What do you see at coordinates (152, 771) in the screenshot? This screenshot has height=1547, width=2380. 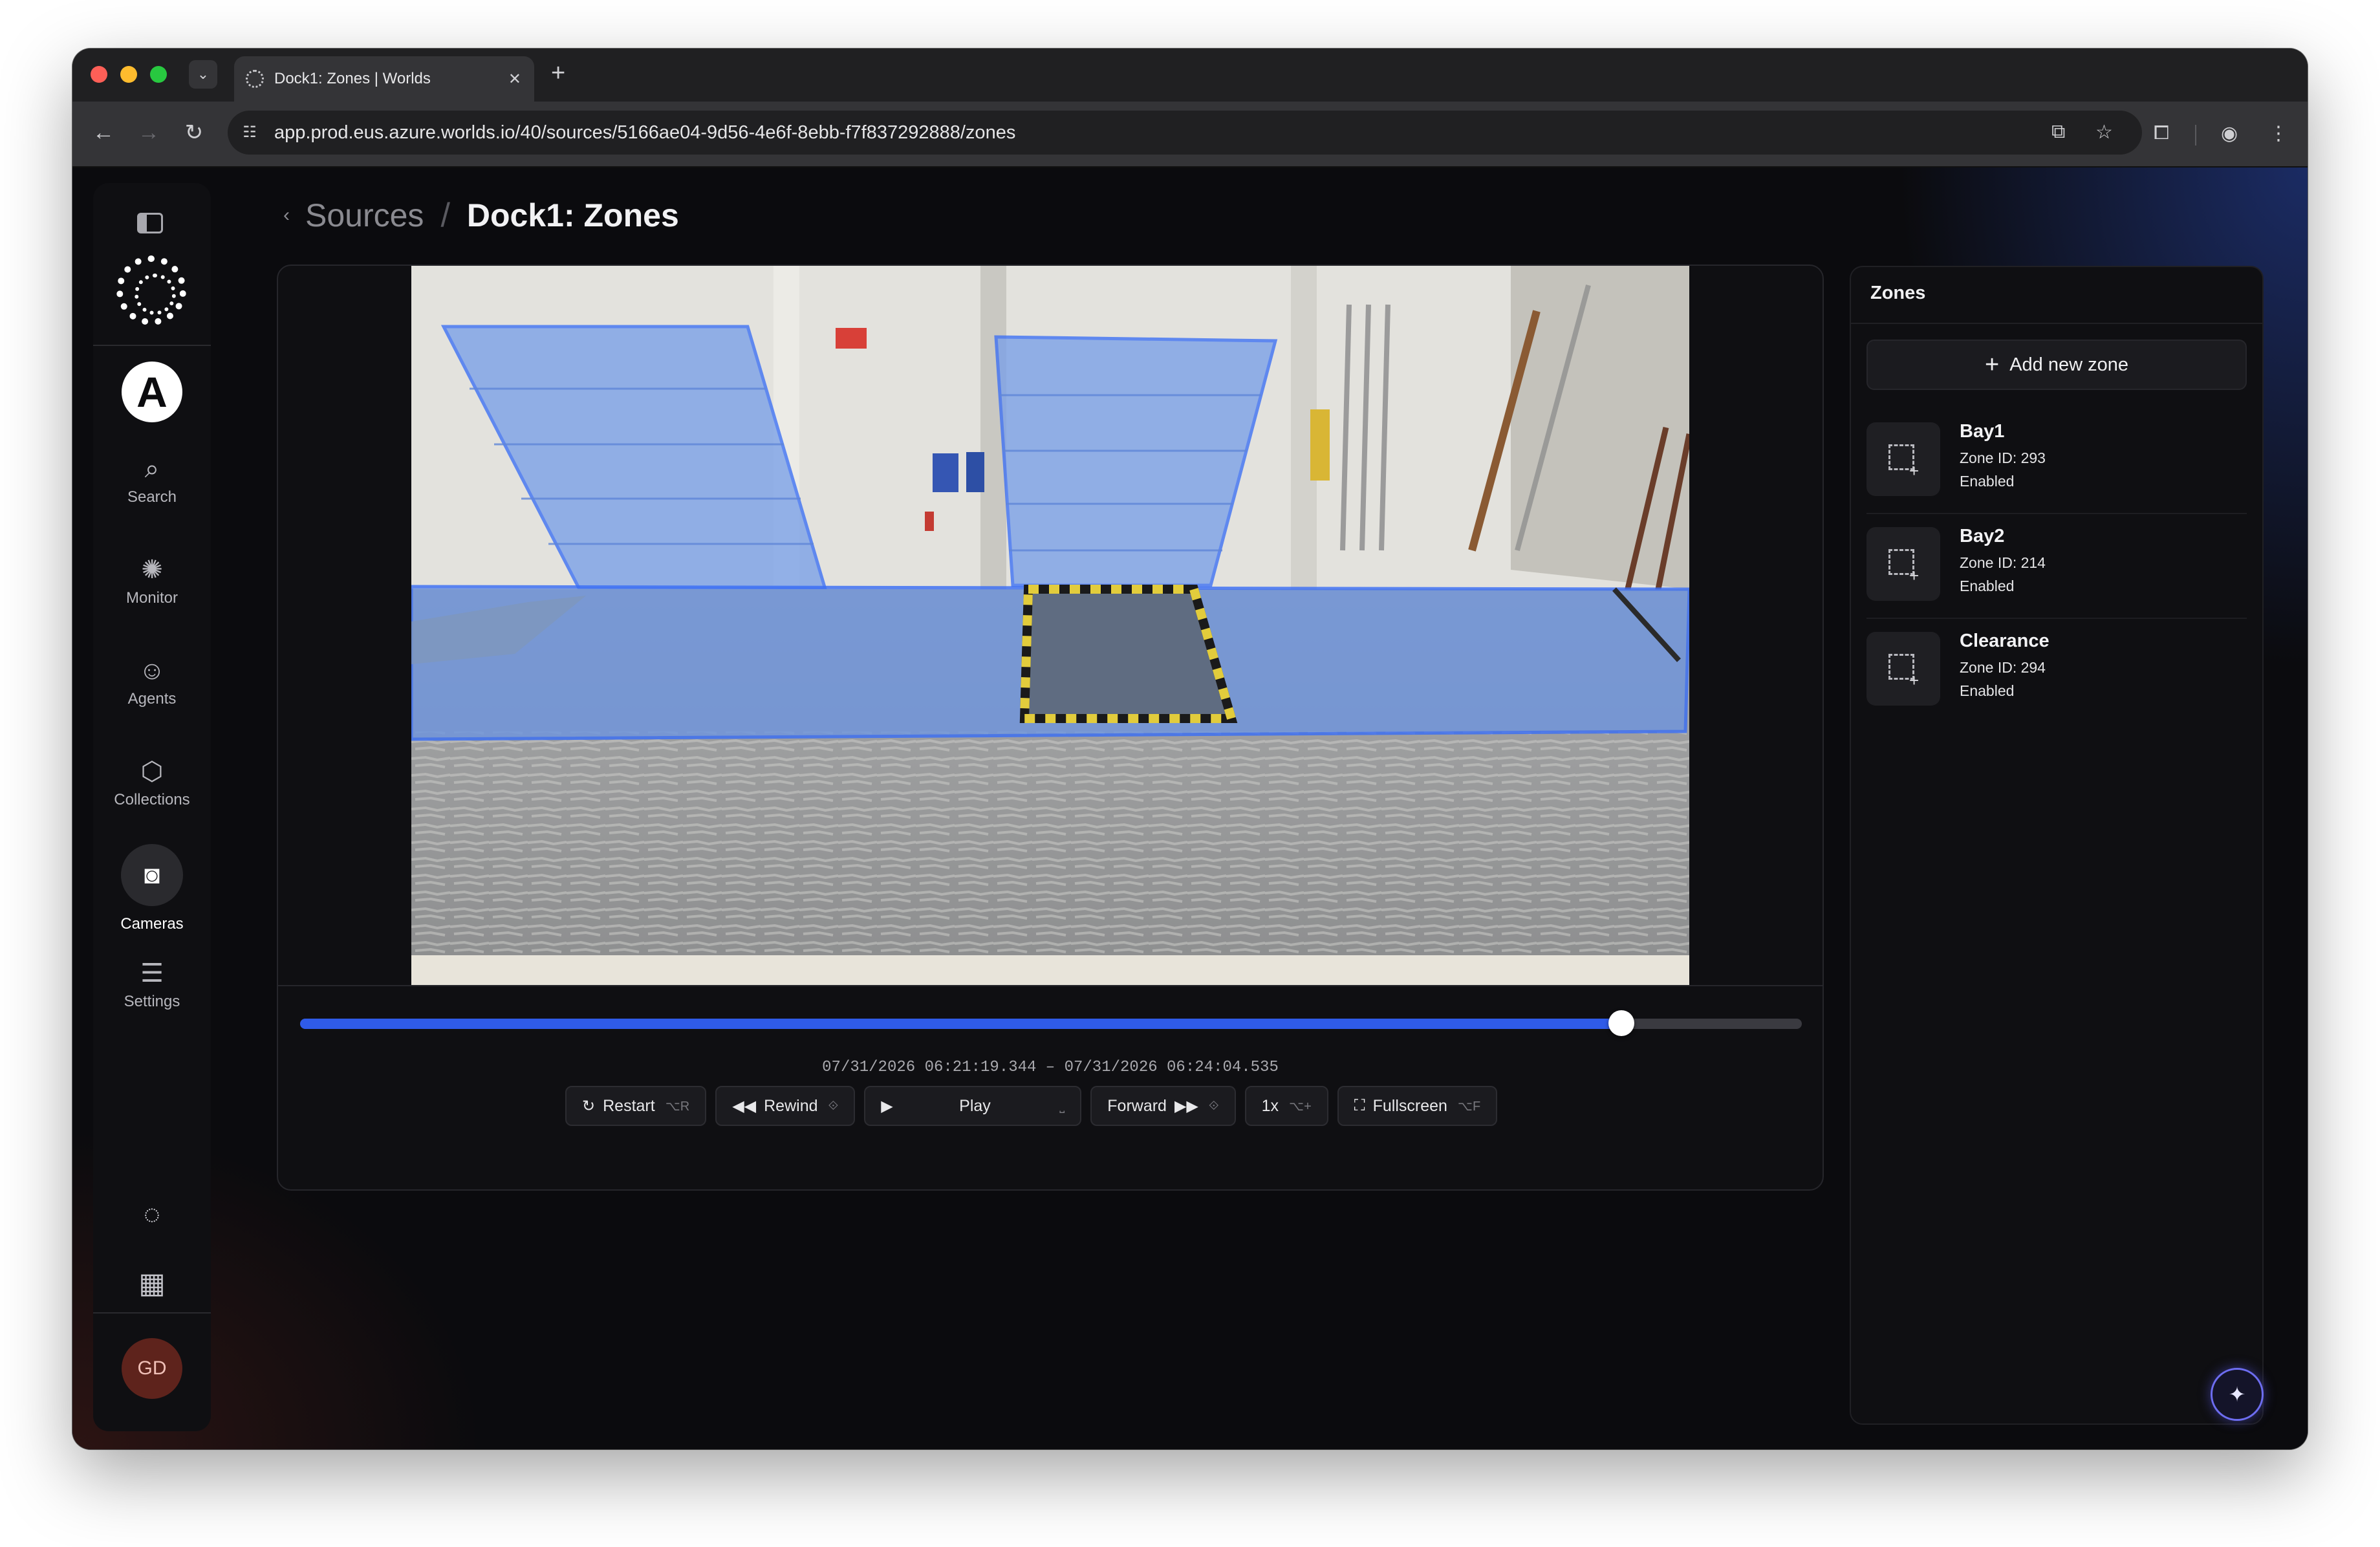 I see `cube-icon: ⬡` at bounding box center [152, 771].